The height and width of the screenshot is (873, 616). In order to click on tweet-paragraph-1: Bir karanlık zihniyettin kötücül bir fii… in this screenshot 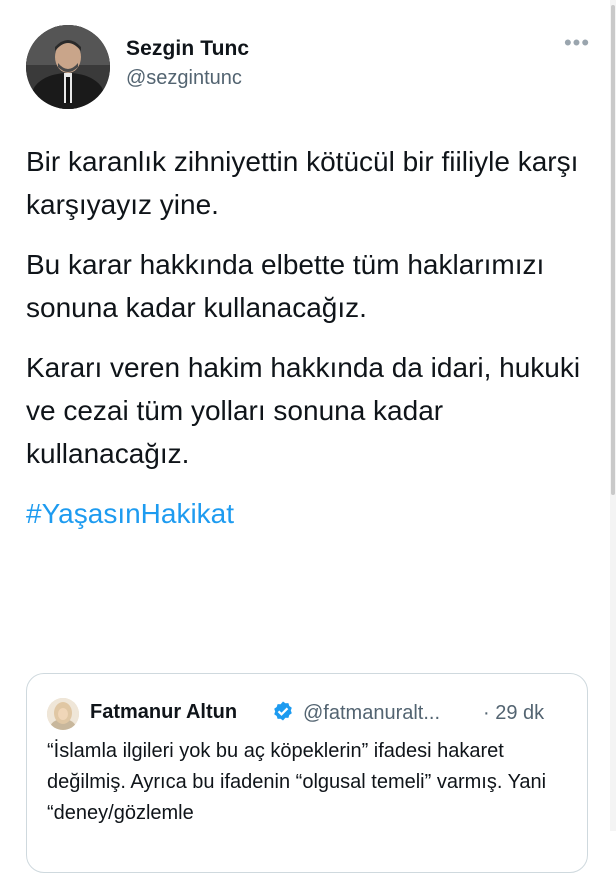, I will do `click(302, 183)`.